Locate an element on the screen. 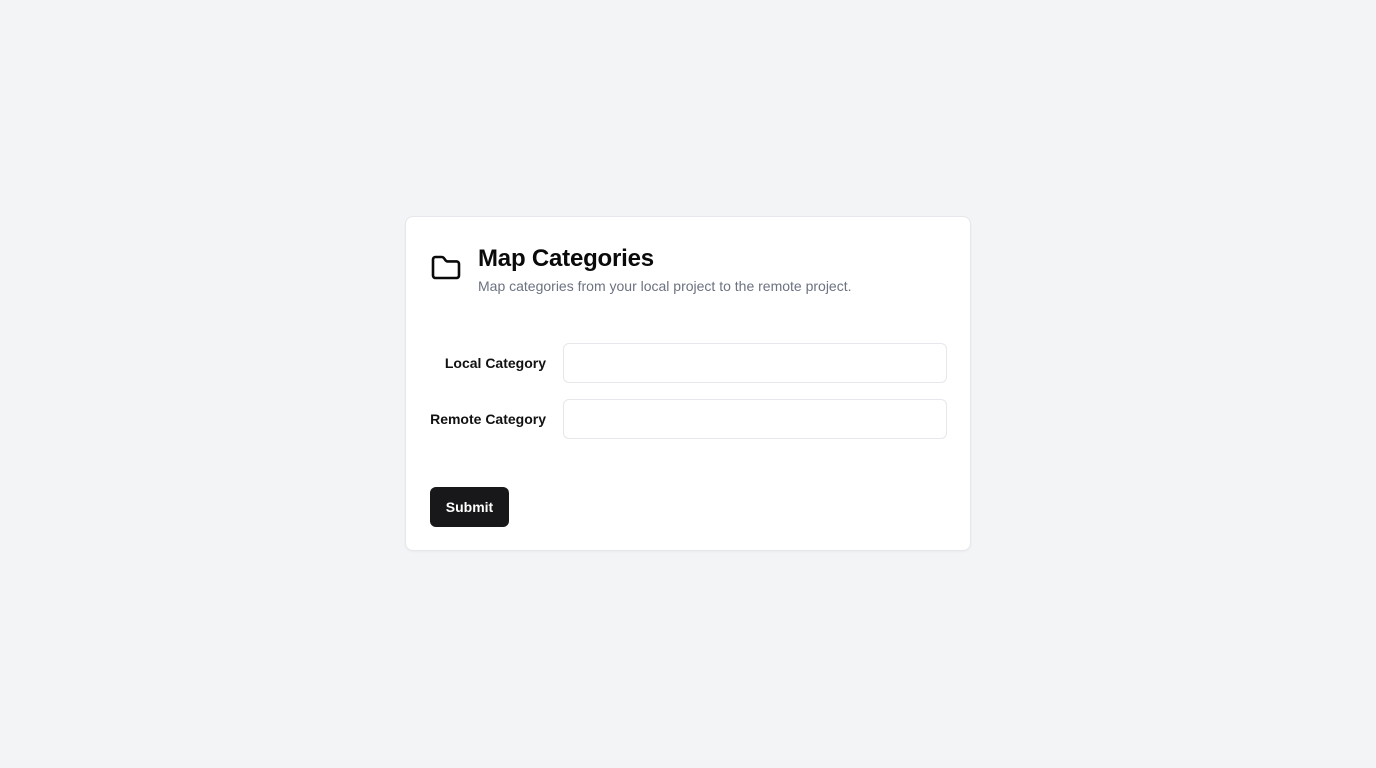  remote-category-input is located at coordinates (755, 419).